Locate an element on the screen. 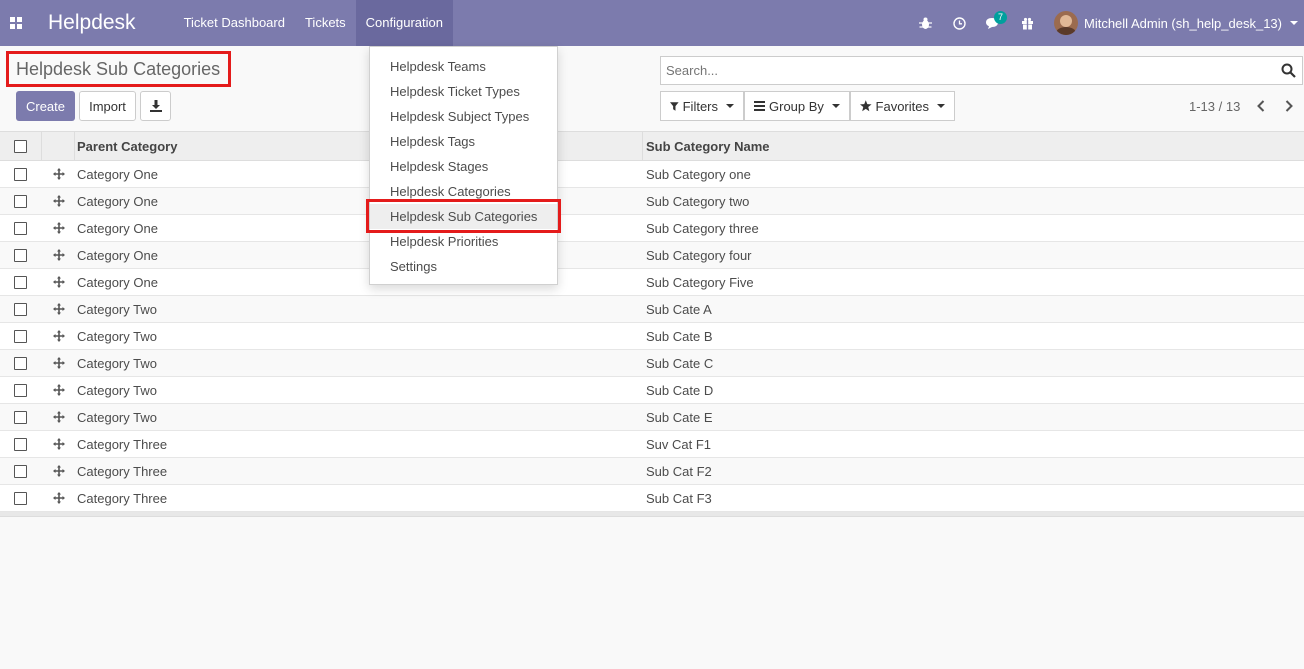 Image resolution: width=1304 pixels, height=669 pixels. table-row: Category One Sub Category four is located at coordinates (652, 255).